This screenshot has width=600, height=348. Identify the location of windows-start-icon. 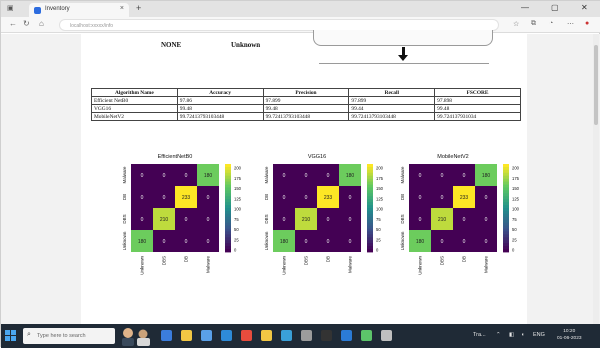
(10, 335).